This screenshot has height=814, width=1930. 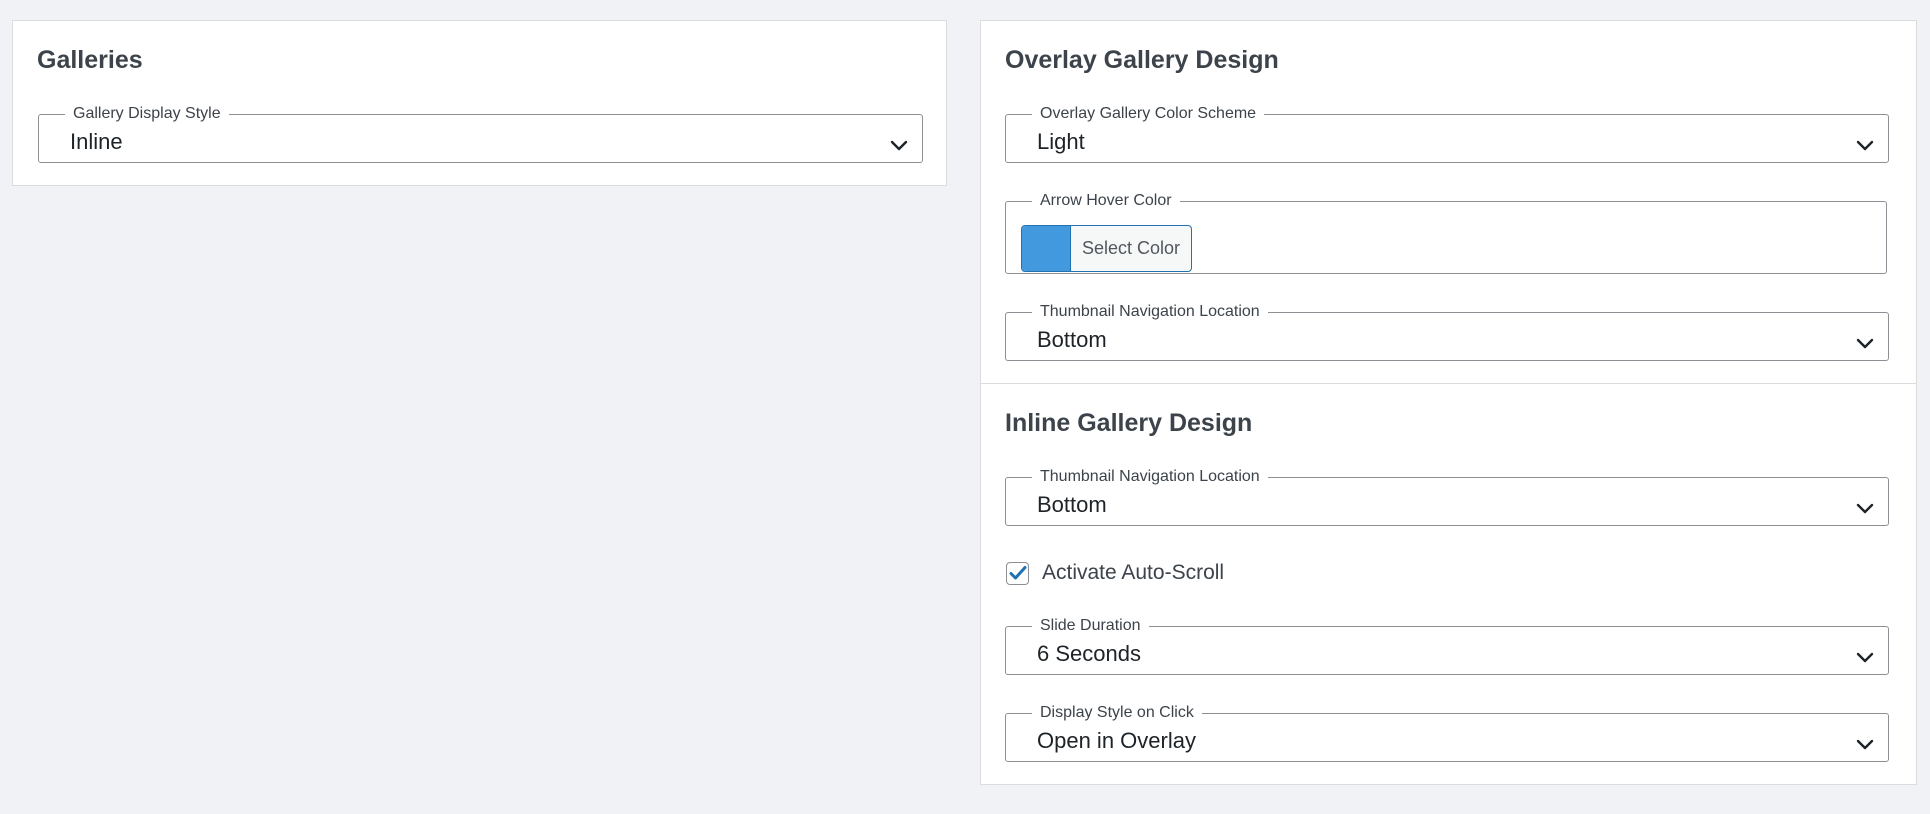 I want to click on gallery-display-style-select: Gallery Display Style Inline, so click(x=480, y=134).